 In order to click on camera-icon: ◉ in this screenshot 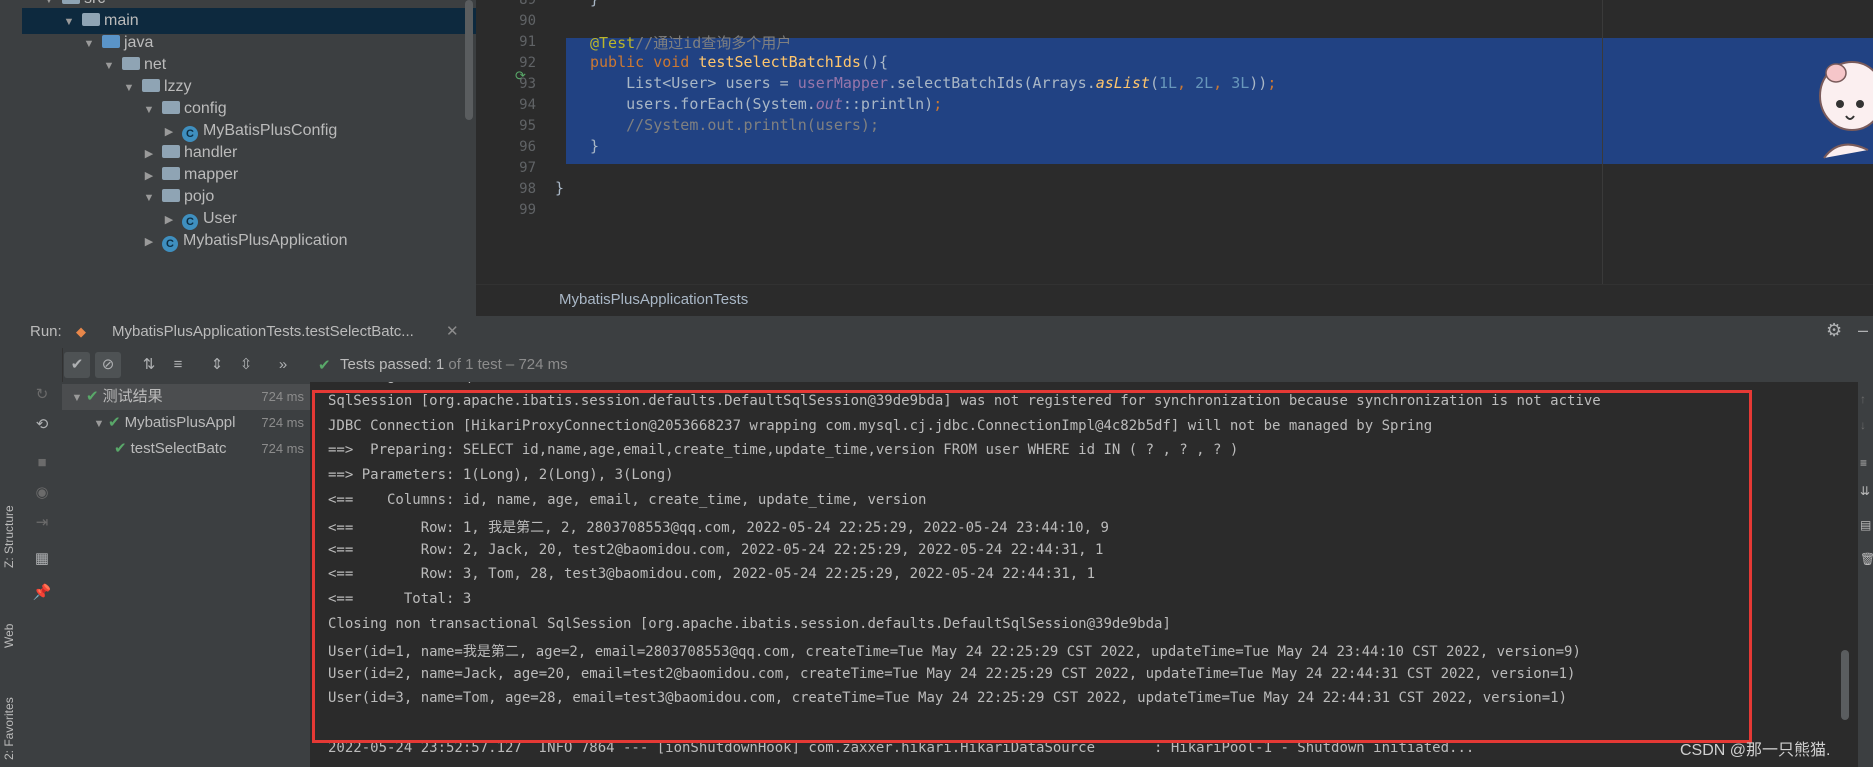, I will do `click(42, 493)`.